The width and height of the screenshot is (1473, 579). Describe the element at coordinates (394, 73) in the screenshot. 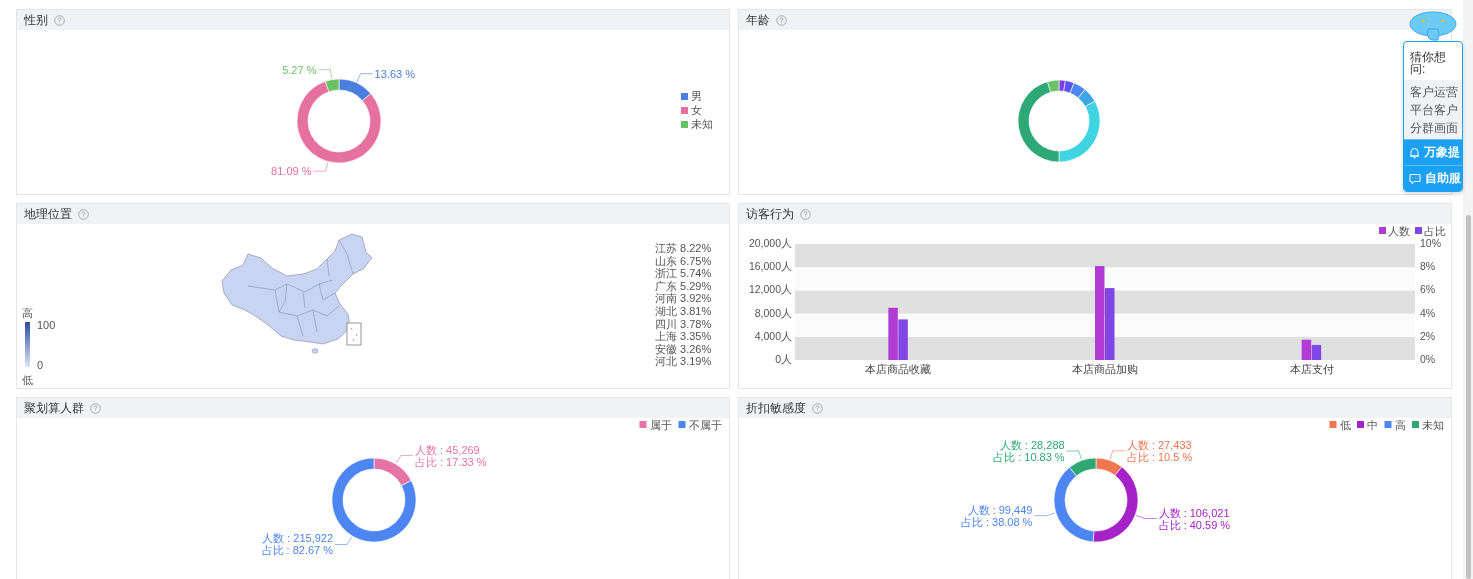

I see `data-label: 13.63 %` at that location.